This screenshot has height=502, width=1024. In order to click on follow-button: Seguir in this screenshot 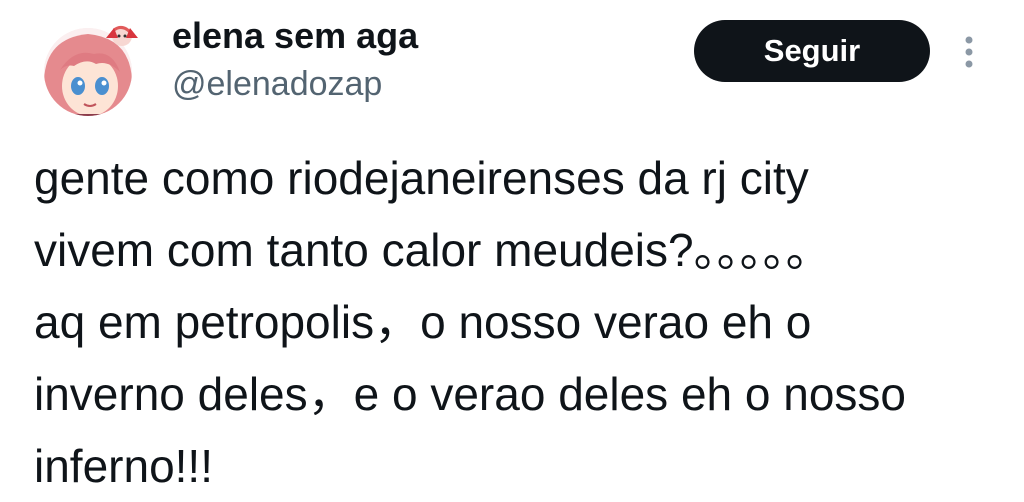, I will do `click(812, 51)`.